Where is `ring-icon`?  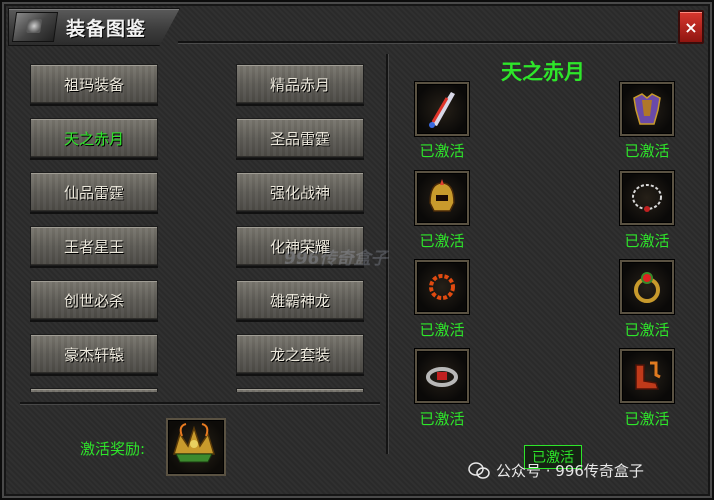 ring-icon is located at coordinates (647, 287).